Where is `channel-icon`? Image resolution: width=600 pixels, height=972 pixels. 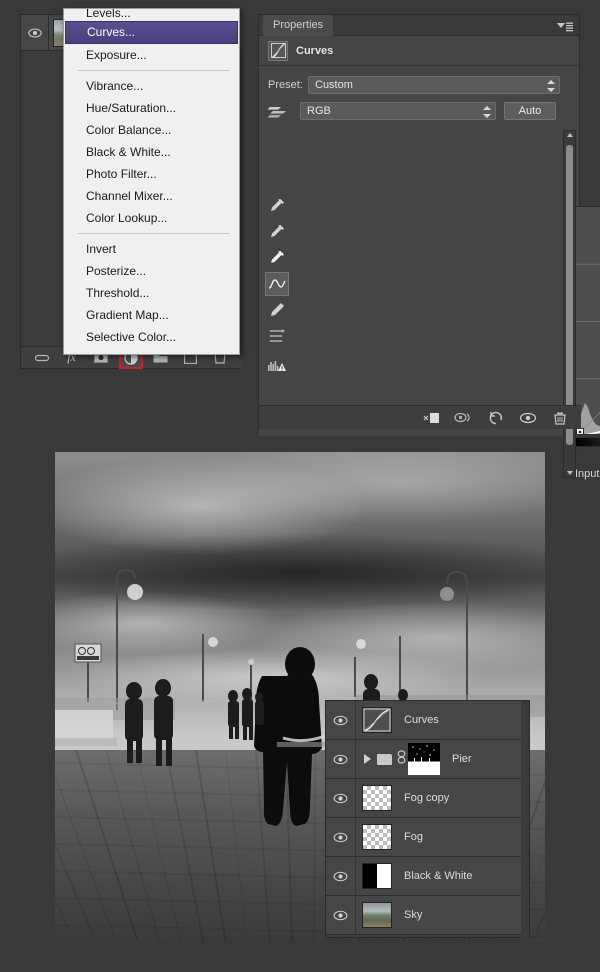 channel-icon is located at coordinates (284, 111).